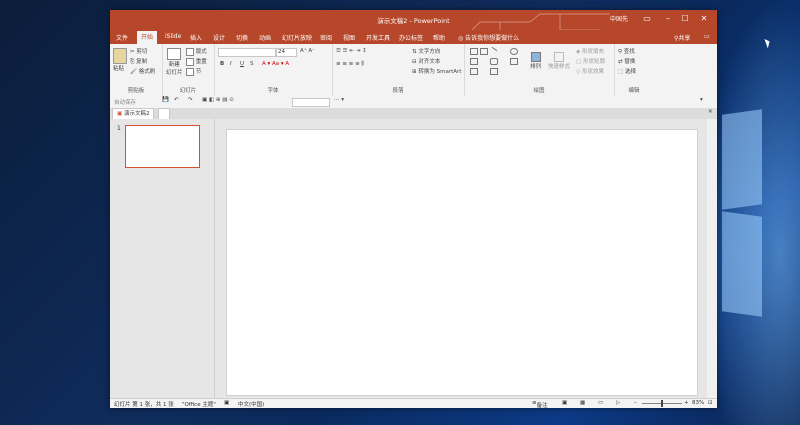  What do you see at coordinates (138, 61) in the screenshot?
I see `copy-button: ⎘ 复制` at bounding box center [138, 61].